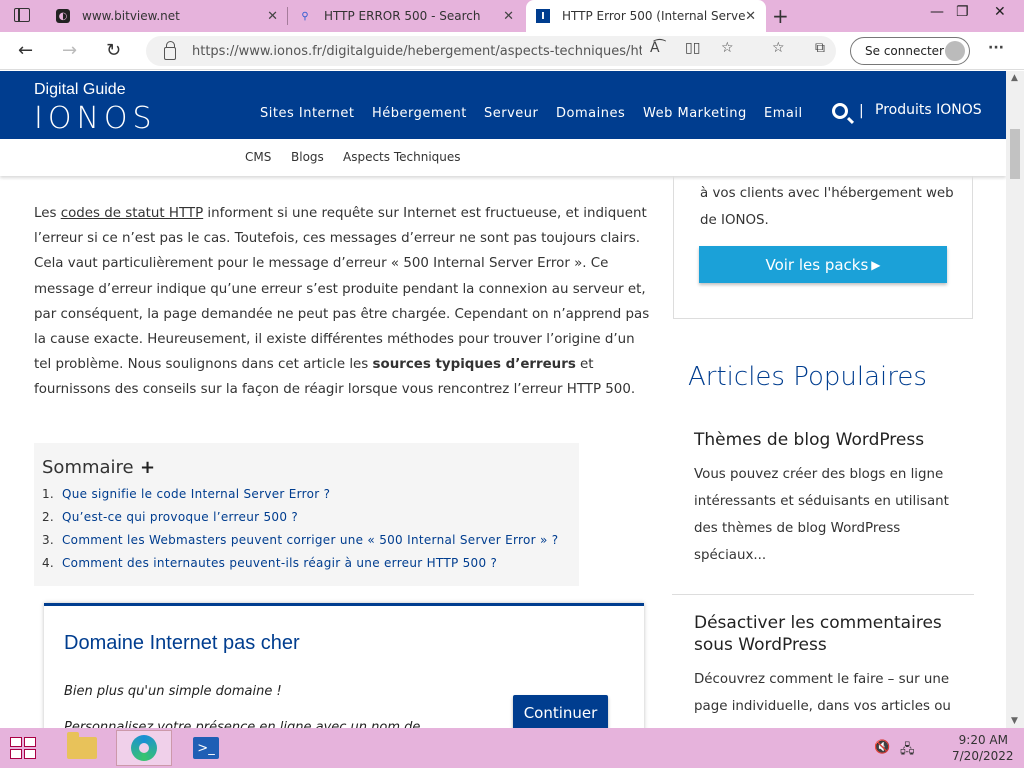 Image resolution: width=1024 pixels, height=768 pixels. I want to click on tab-bitview: ◐ www.bitview.net ✕, so click(167, 16).